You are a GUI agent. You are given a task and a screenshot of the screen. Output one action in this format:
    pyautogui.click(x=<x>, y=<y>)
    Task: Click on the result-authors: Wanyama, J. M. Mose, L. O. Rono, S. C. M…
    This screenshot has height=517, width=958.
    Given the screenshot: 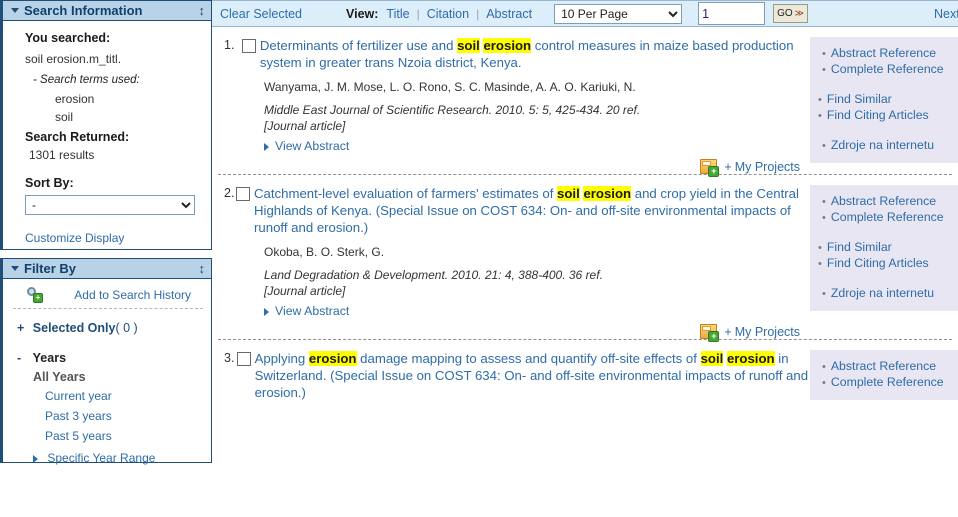 What is the action you would take?
    pyautogui.click(x=450, y=87)
    